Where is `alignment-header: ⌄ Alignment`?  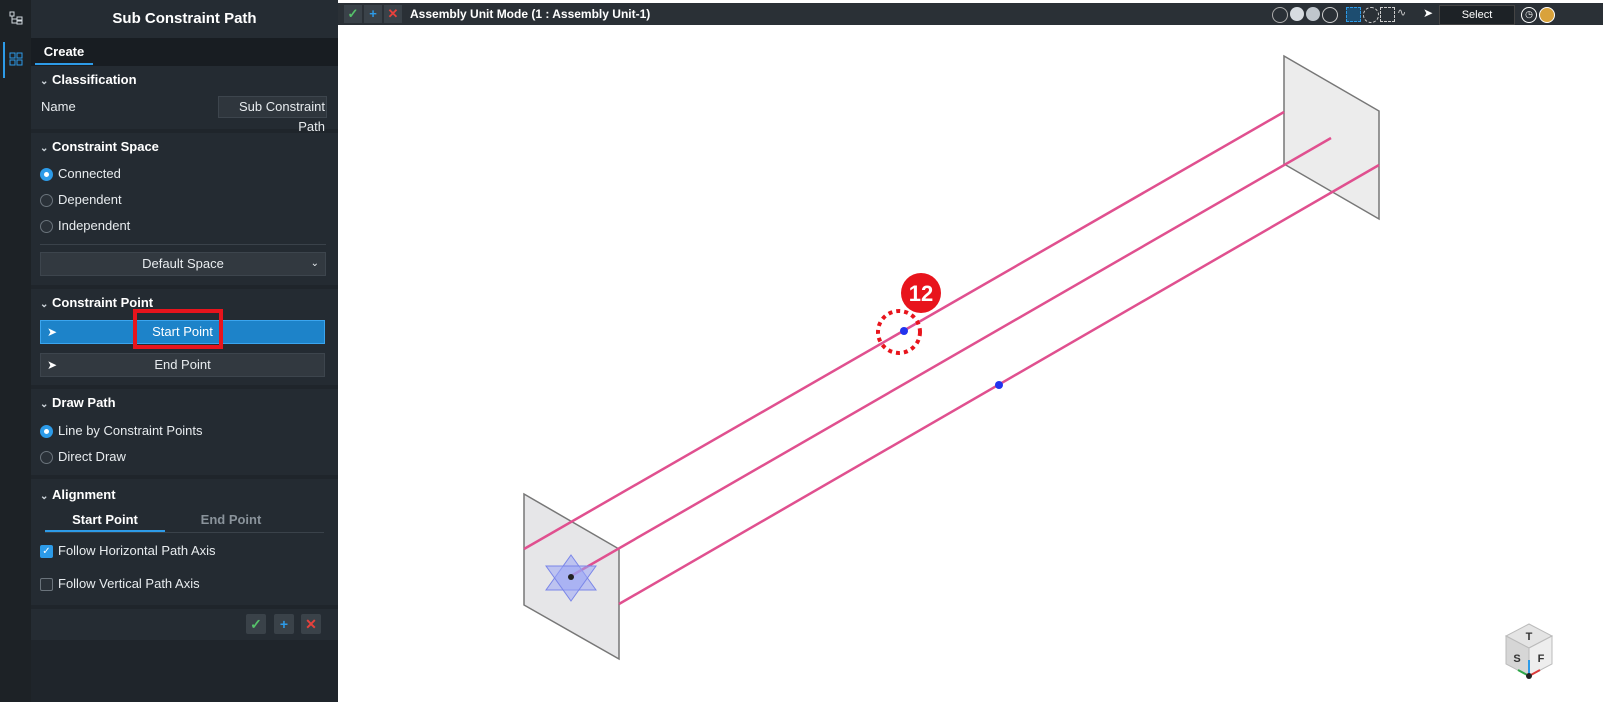 alignment-header: ⌄ Alignment is located at coordinates (78, 495).